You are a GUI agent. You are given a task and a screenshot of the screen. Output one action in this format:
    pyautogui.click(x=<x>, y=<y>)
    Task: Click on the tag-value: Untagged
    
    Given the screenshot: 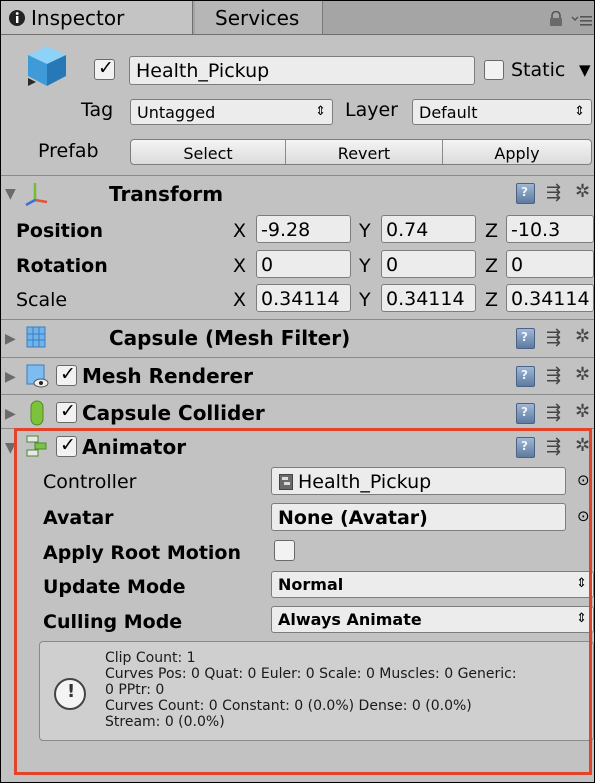 What is the action you would take?
    pyautogui.click(x=176, y=112)
    